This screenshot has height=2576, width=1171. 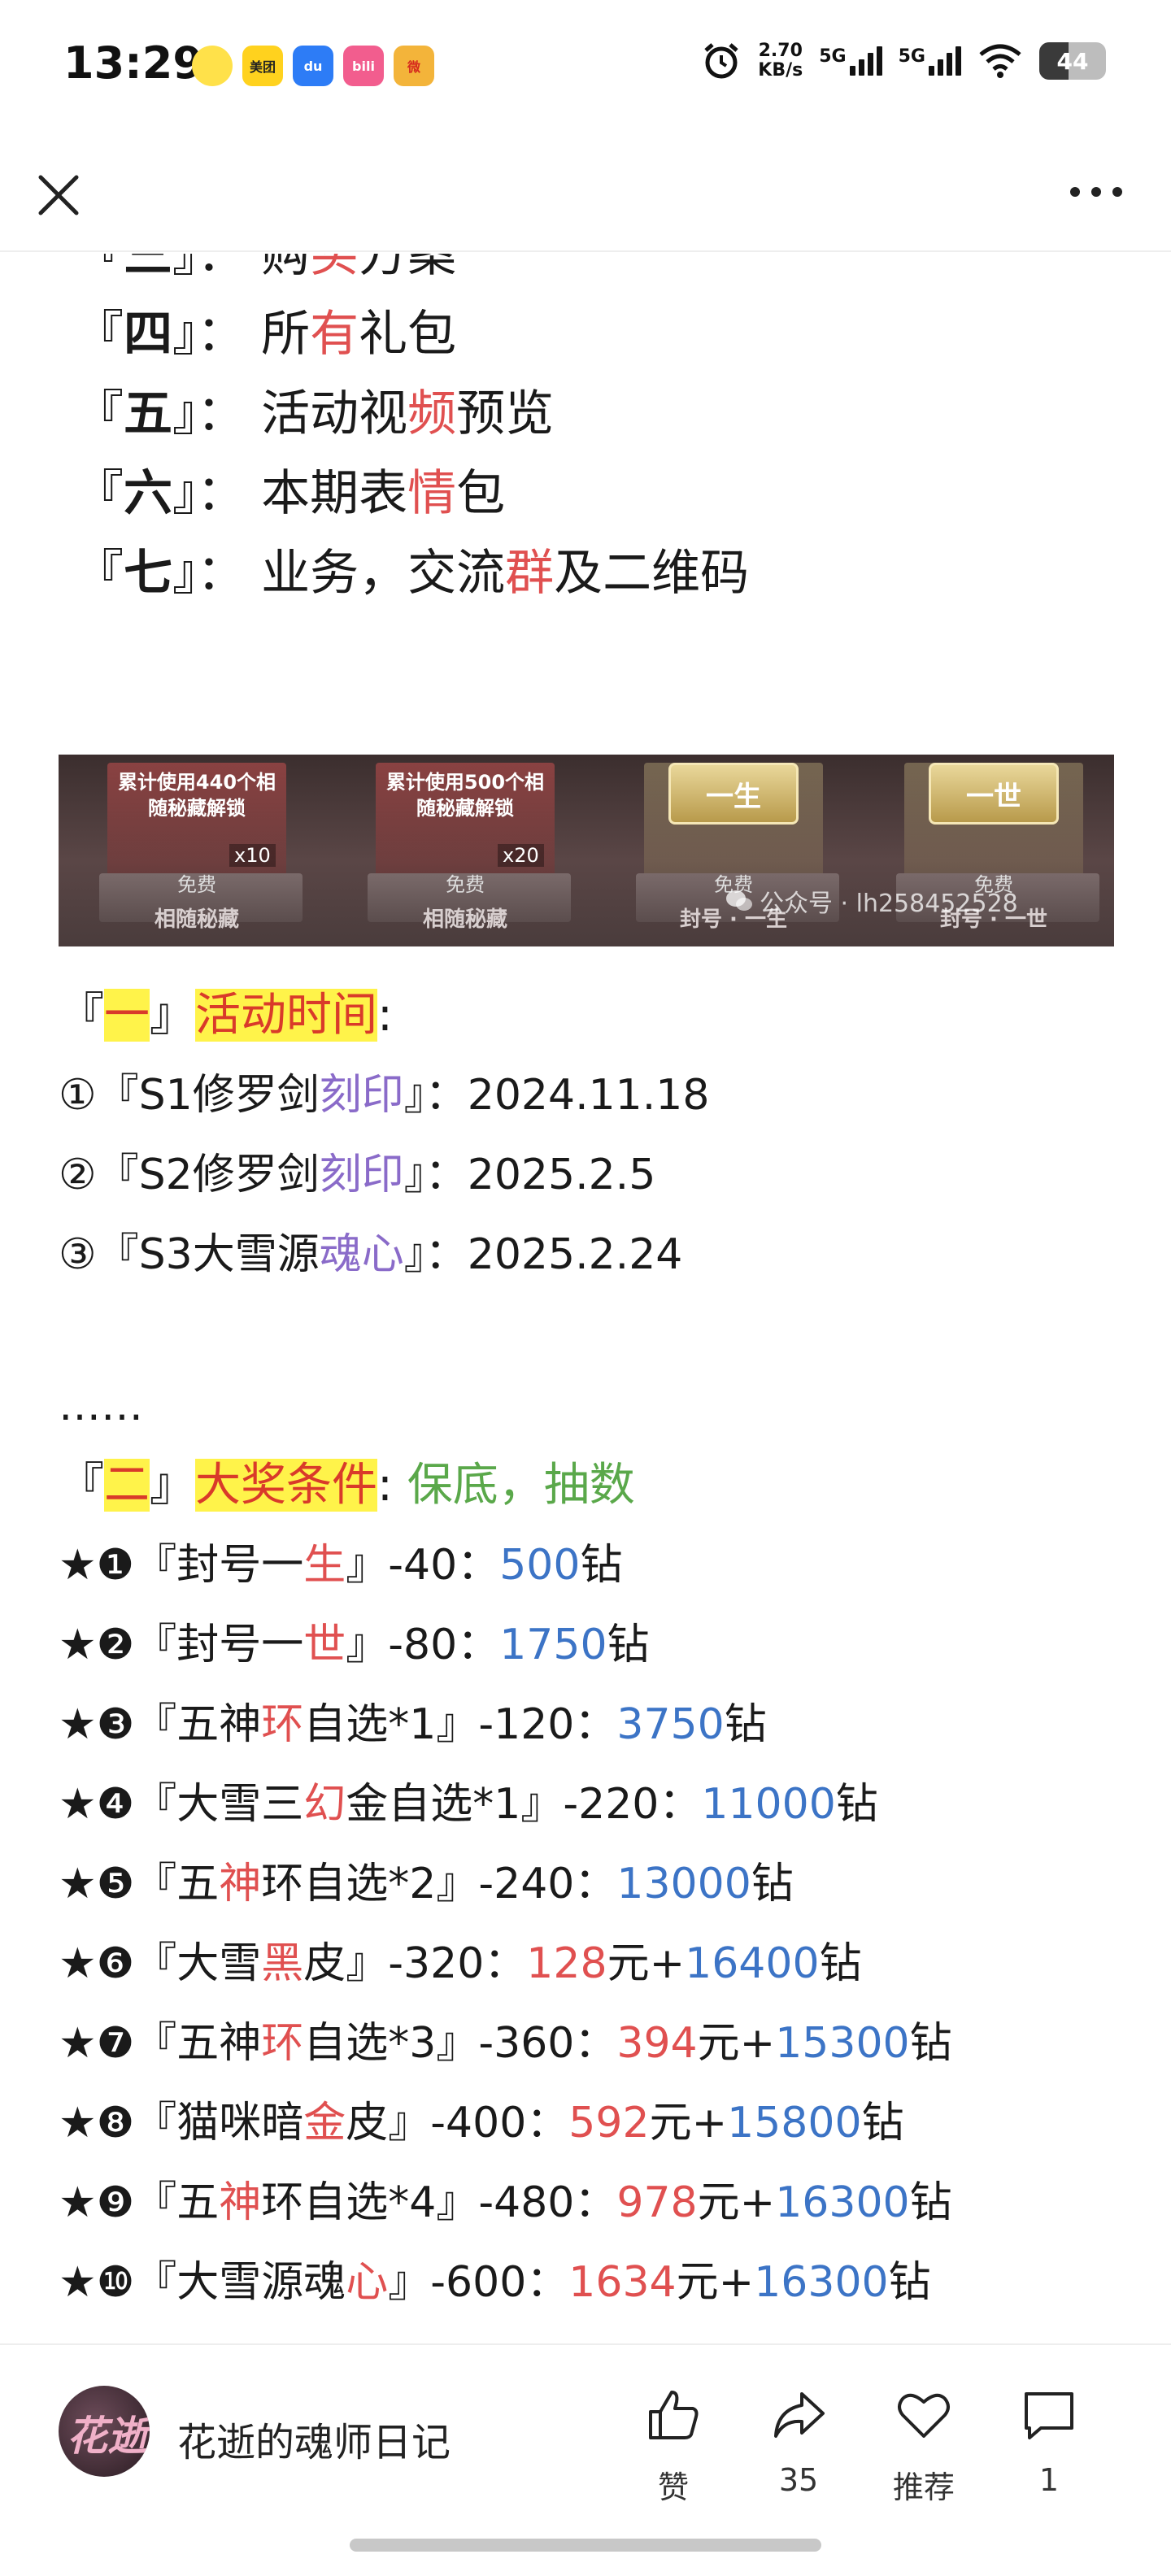 I want to click on alarm-icon, so click(x=721, y=61).